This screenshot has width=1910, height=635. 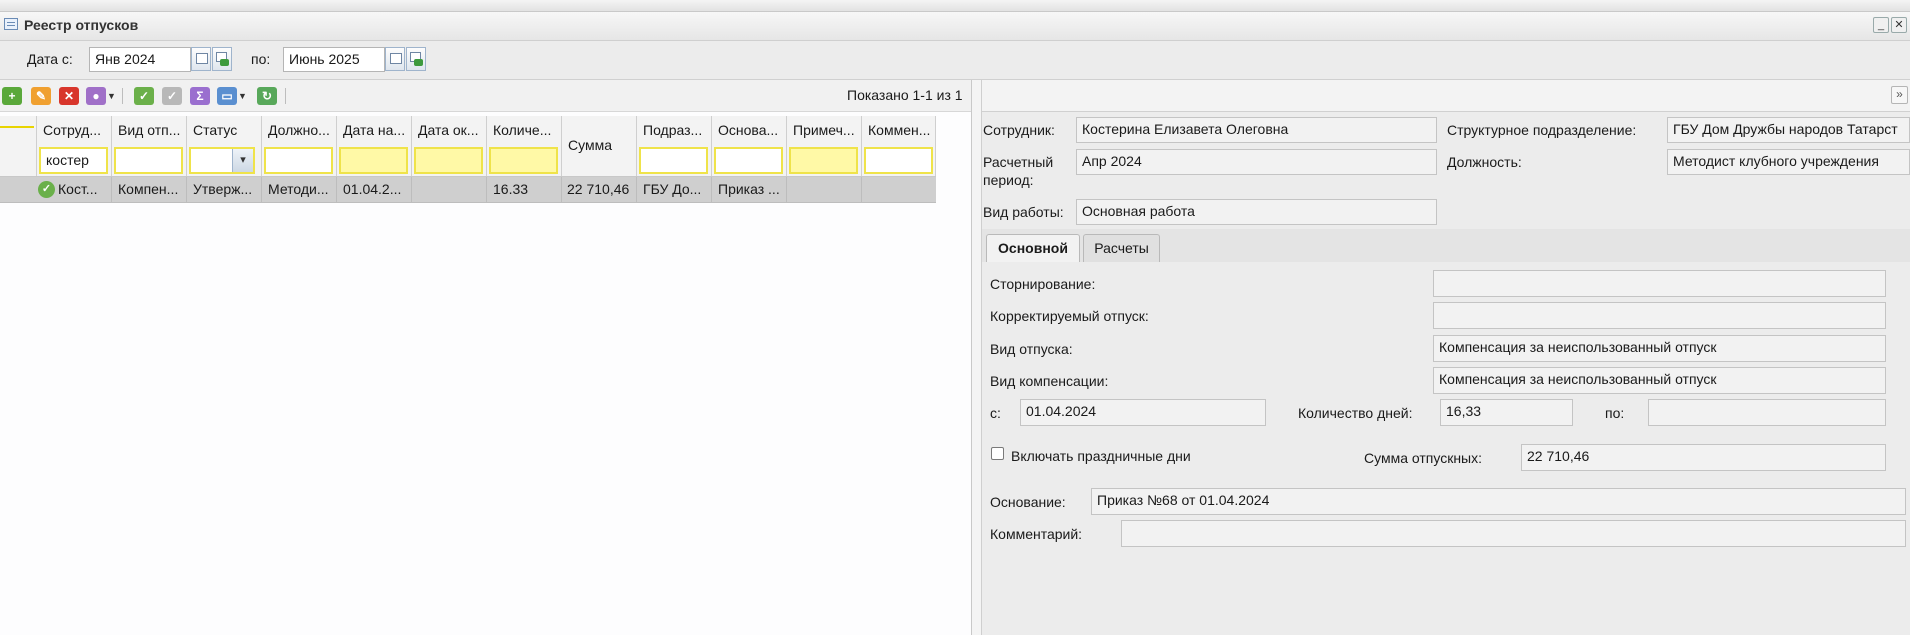 I want to click on edit-icon: ✎, so click(x=41, y=96).